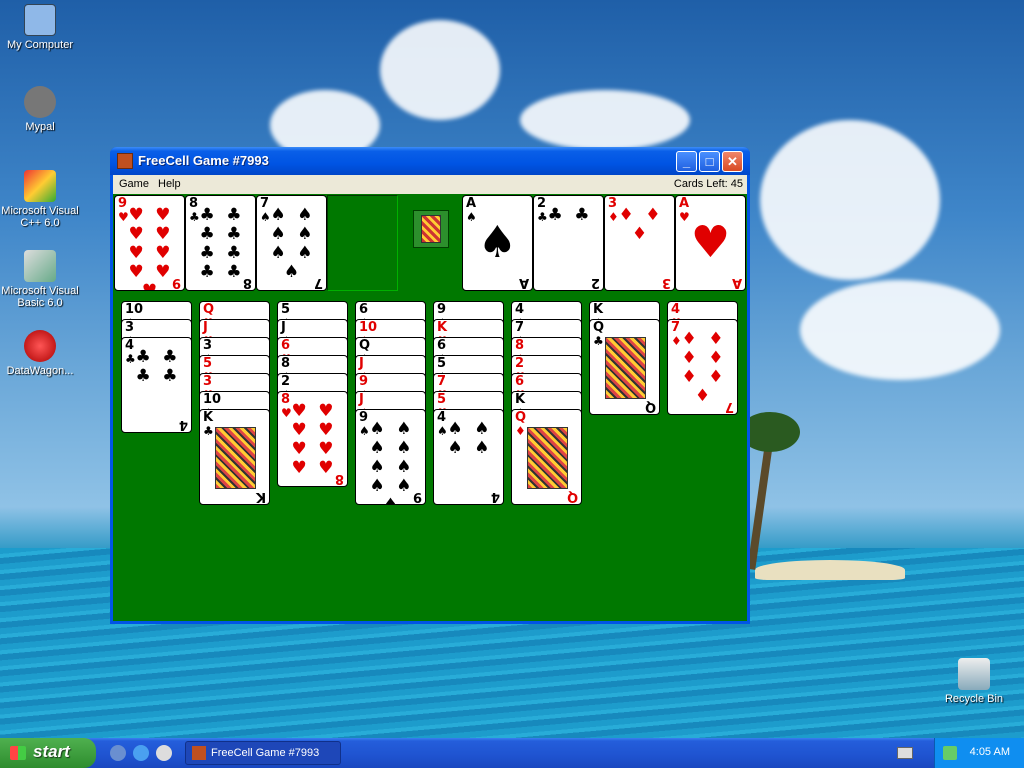  Describe the element at coordinates (362, 243) in the screenshot. I see `empty-free-cell` at that location.